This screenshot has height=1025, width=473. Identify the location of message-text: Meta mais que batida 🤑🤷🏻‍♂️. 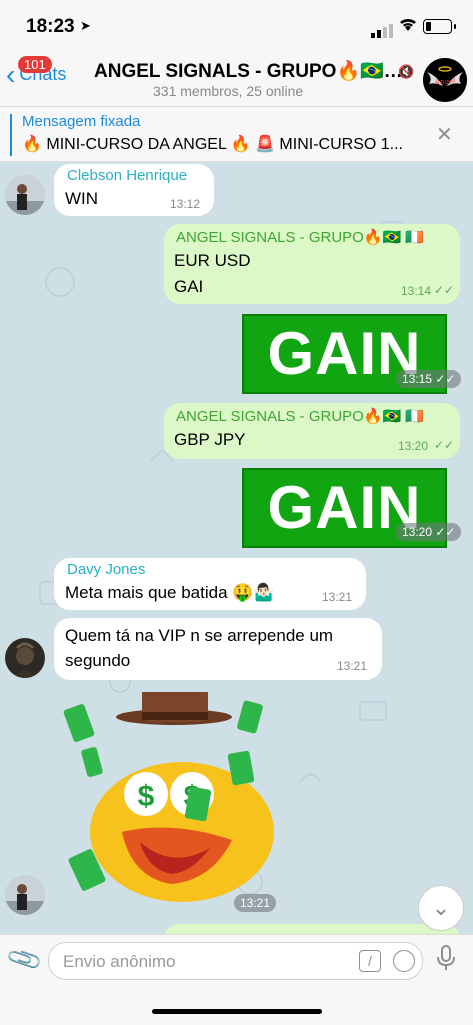
(170, 592).